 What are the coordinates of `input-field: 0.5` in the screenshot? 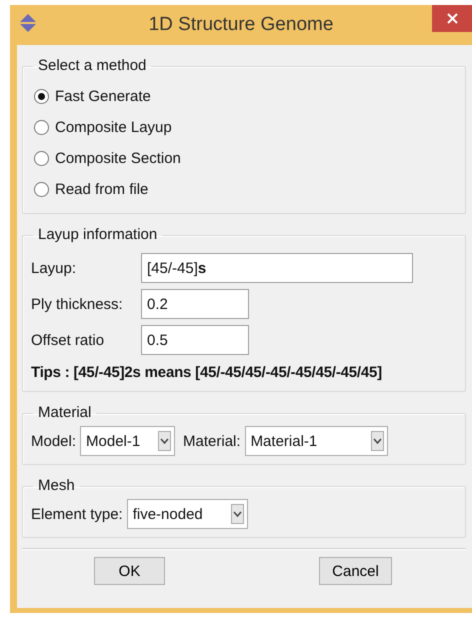 It's located at (195, 340).